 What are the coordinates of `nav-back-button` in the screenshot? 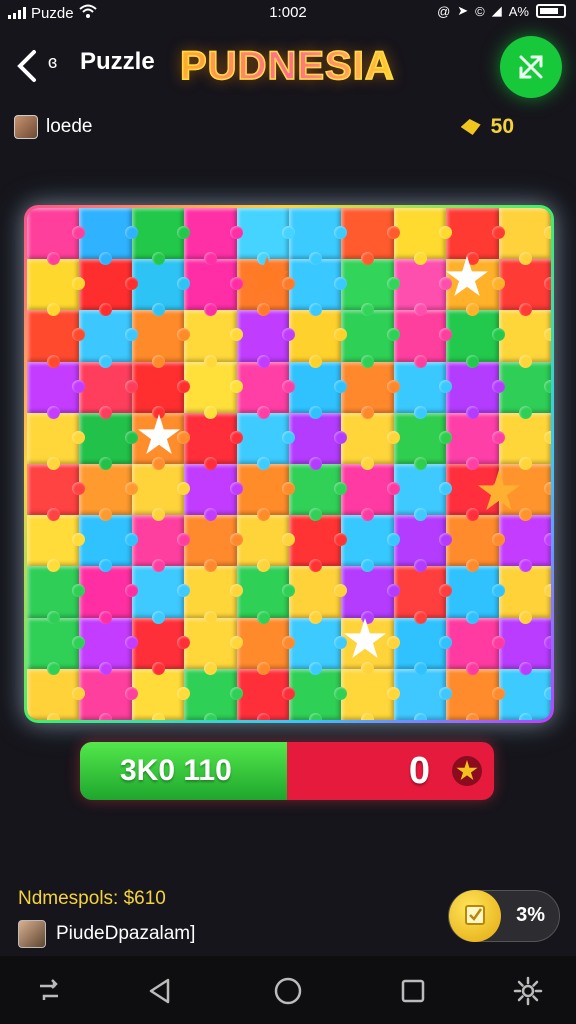 It's located at (160, 991).